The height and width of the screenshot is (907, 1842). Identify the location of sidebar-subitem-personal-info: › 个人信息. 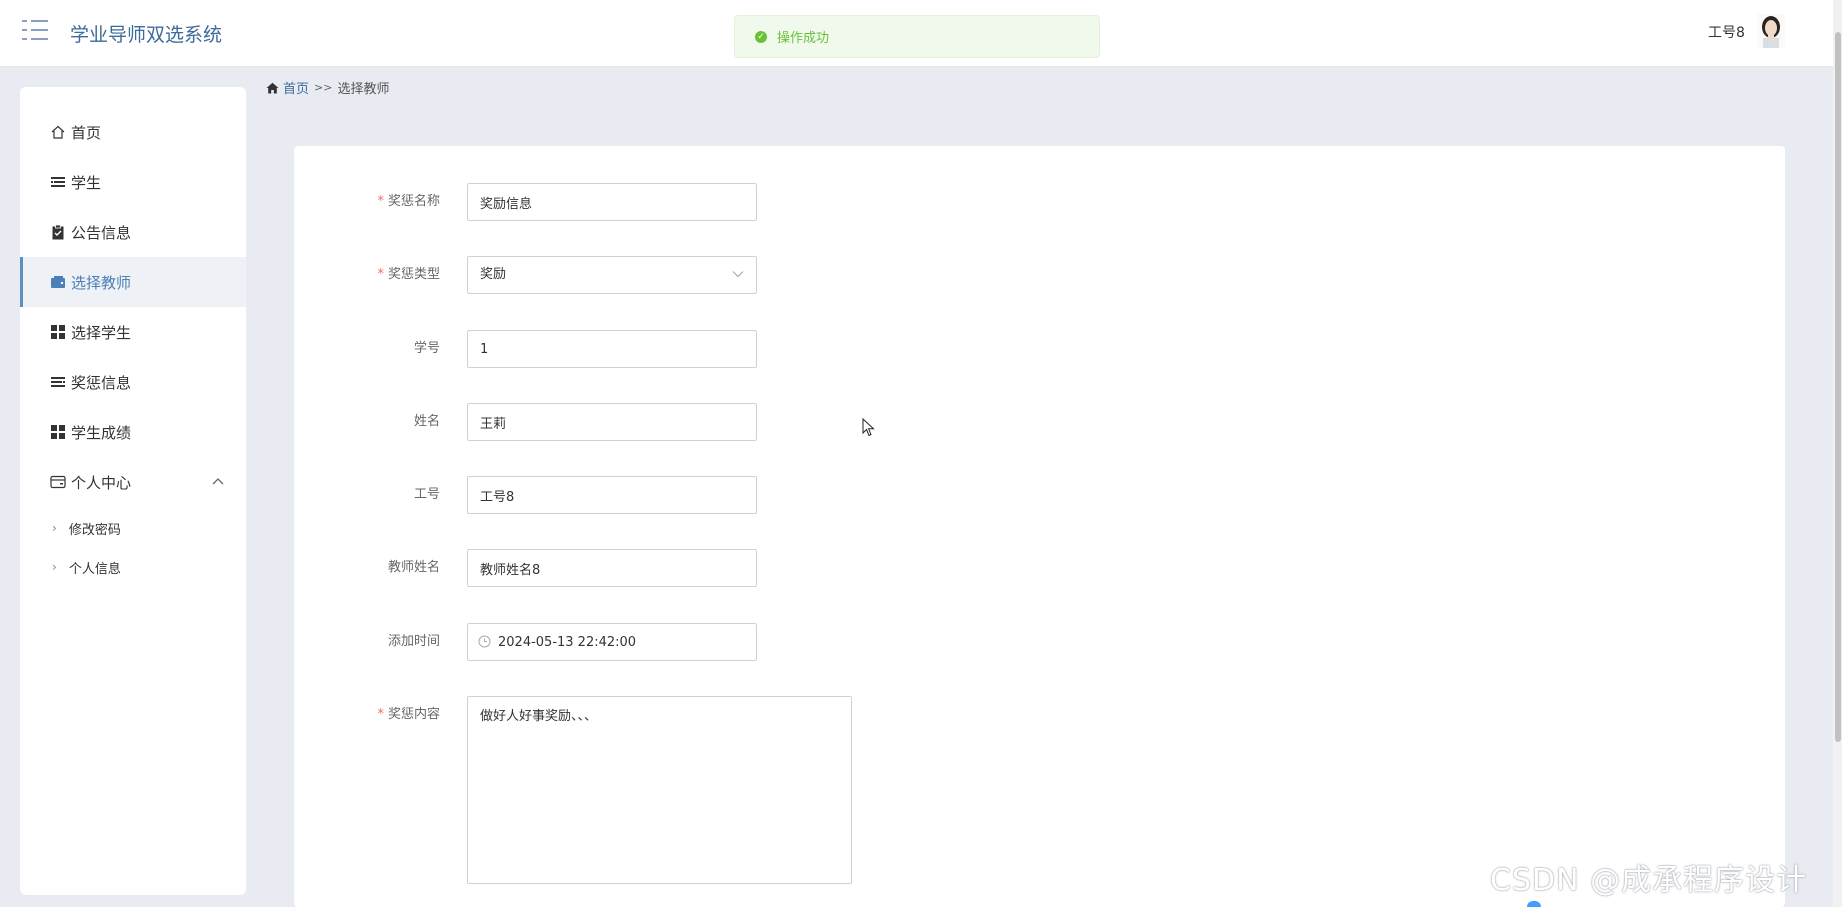
(133, 567).